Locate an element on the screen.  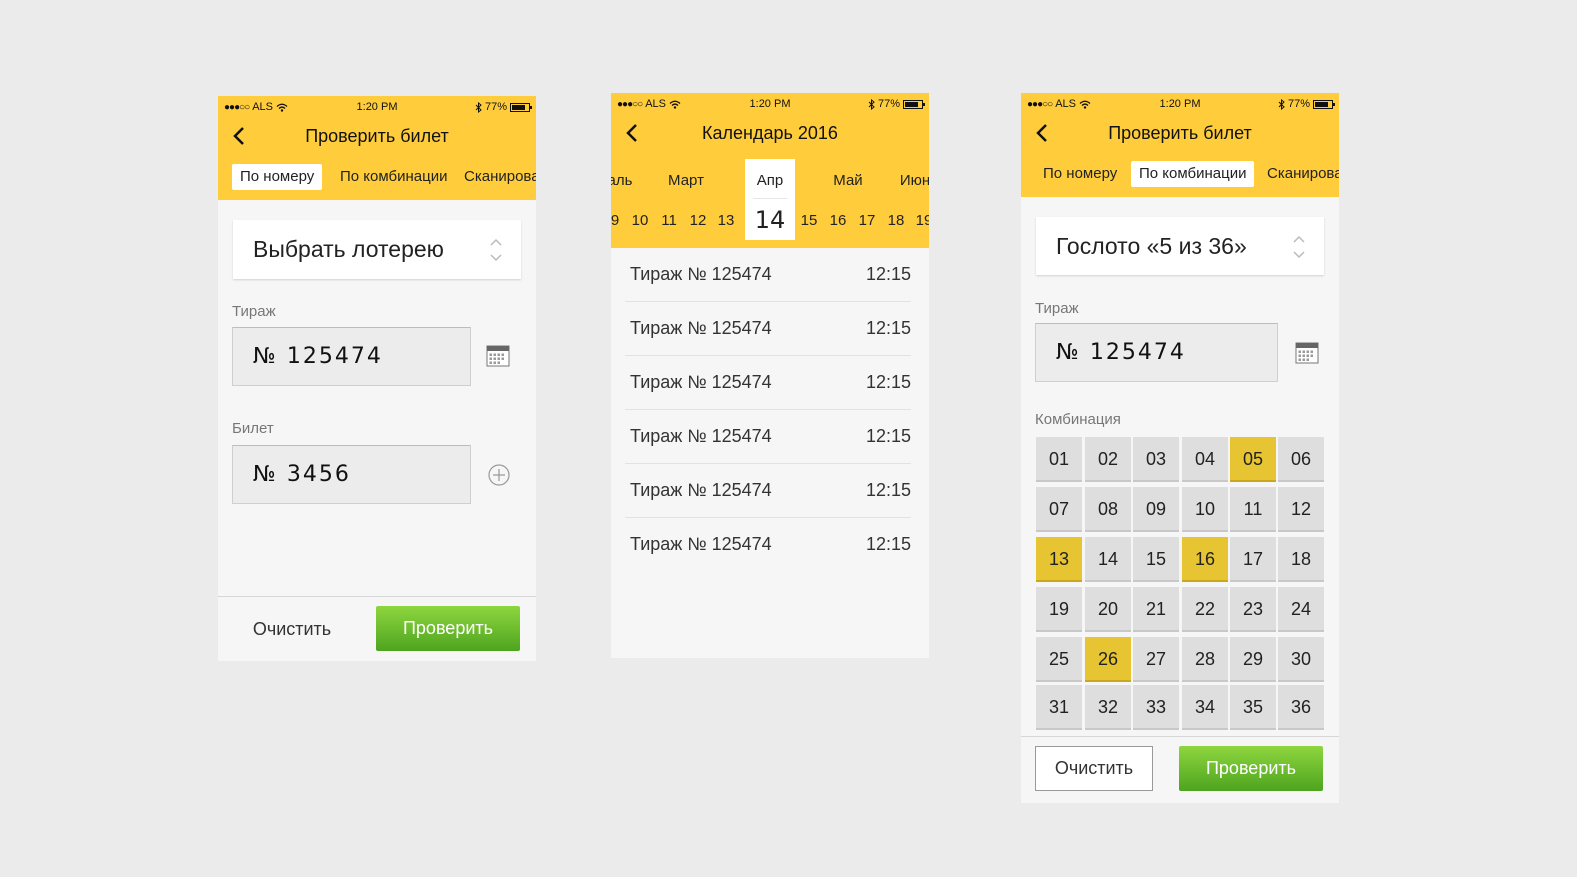
bluetooth-icon is located at coordinates (871, 104).